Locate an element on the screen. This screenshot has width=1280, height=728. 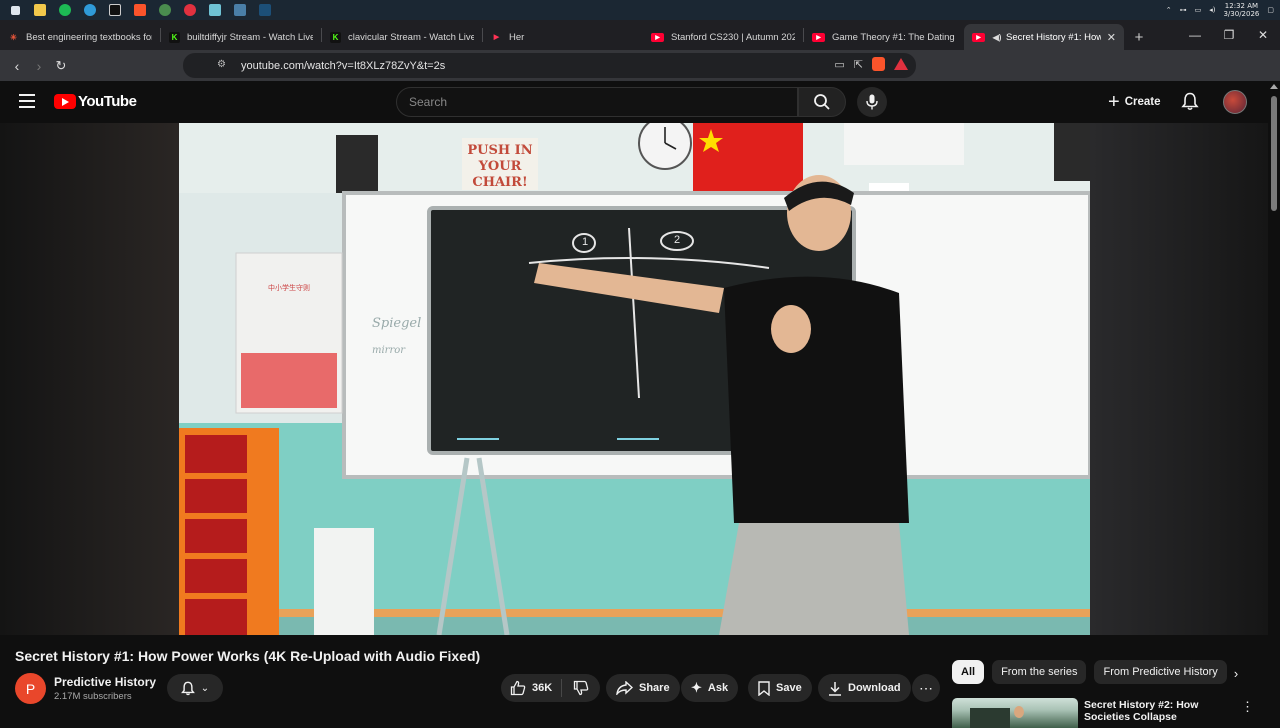
windows-start-icon is located at coordinates (15, 10).